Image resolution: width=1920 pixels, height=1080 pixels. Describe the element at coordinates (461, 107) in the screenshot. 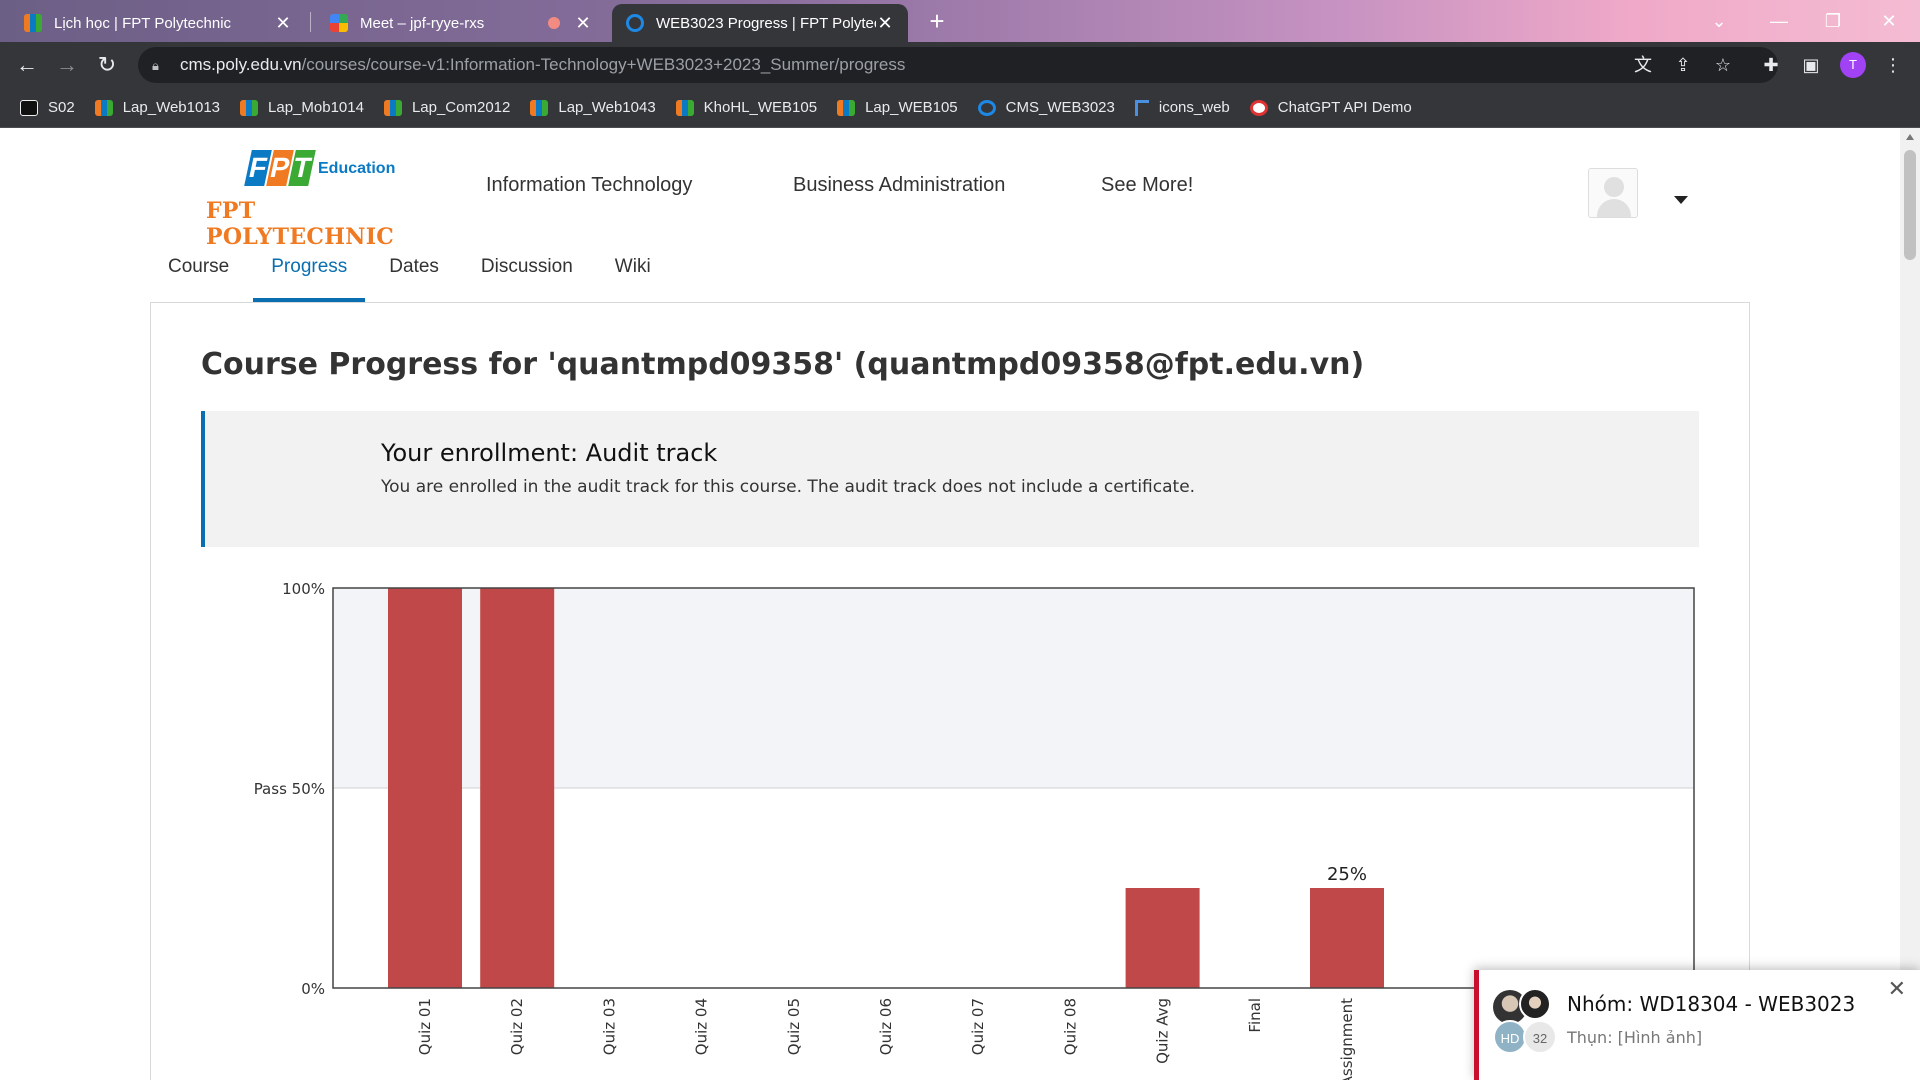

I see `bookmark-label: Lap_Com2012` at that location.